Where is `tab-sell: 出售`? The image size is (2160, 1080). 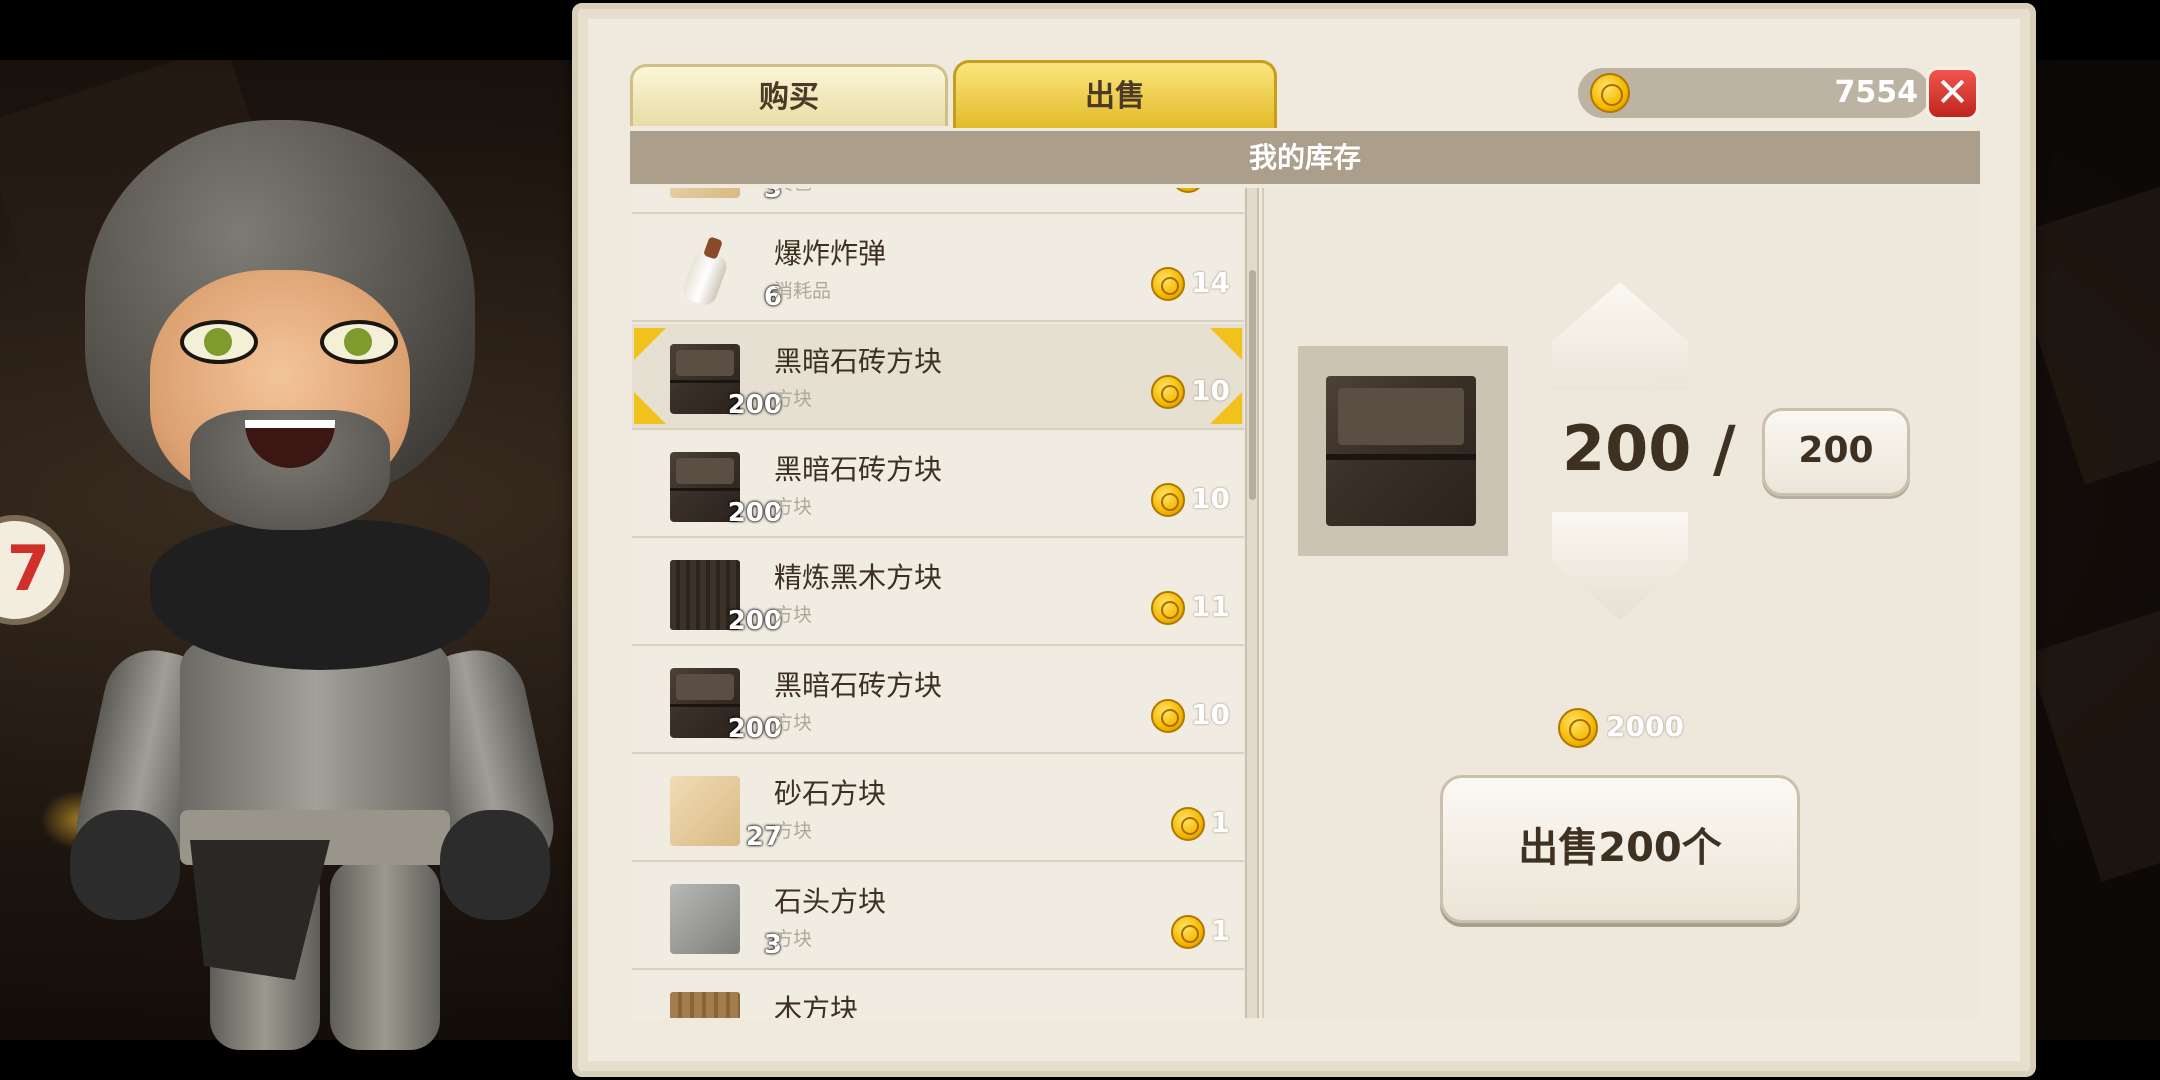
tab-sell: 出售 is located at coordinates (1115, 94).